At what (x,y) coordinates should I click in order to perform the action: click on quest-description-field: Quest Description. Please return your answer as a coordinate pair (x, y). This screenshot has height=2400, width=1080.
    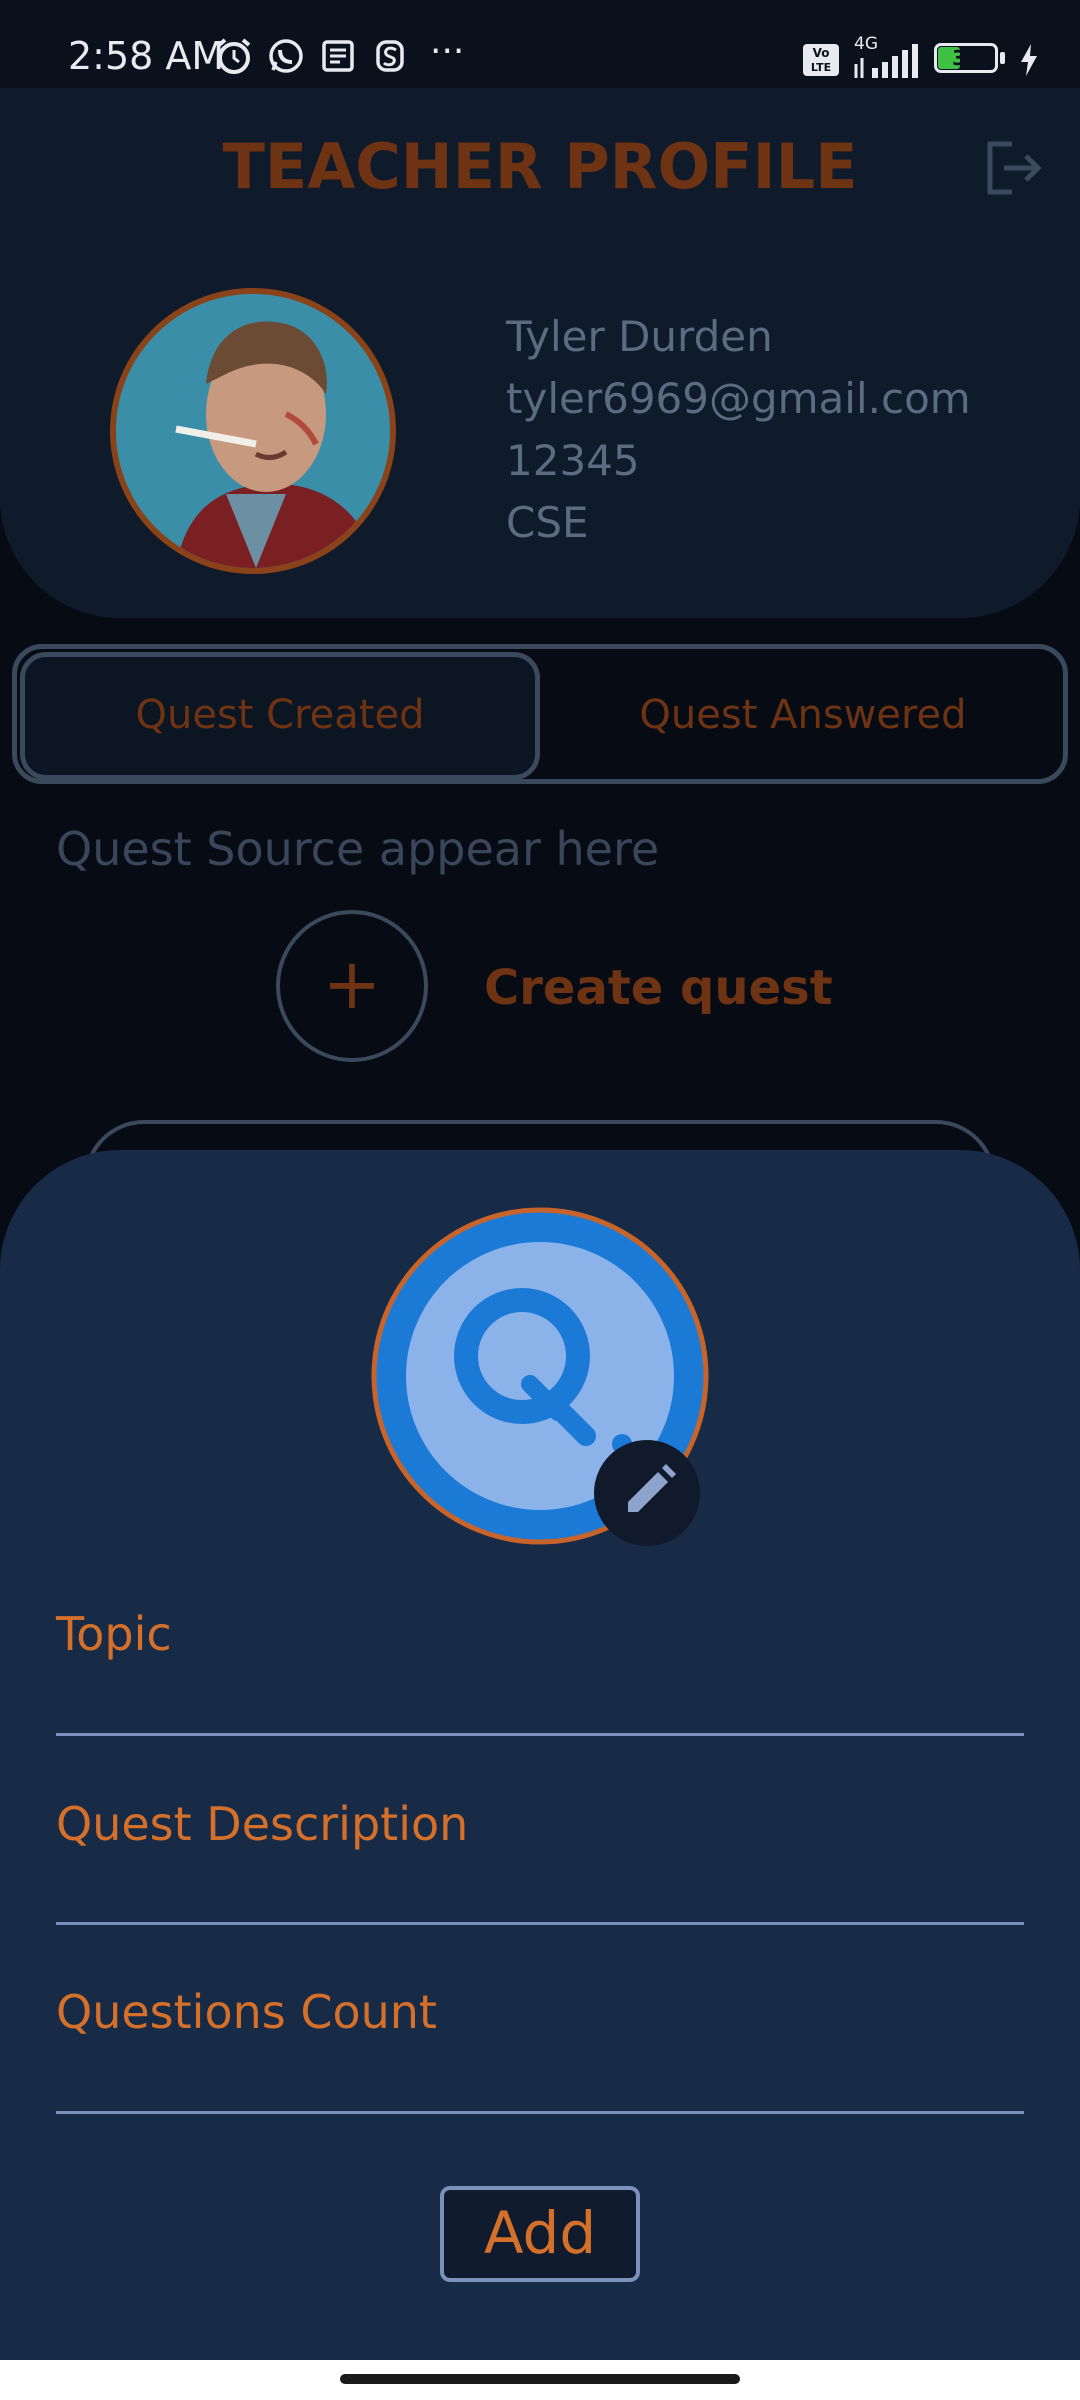
    Looking at the image, I should click on (262, 1824).